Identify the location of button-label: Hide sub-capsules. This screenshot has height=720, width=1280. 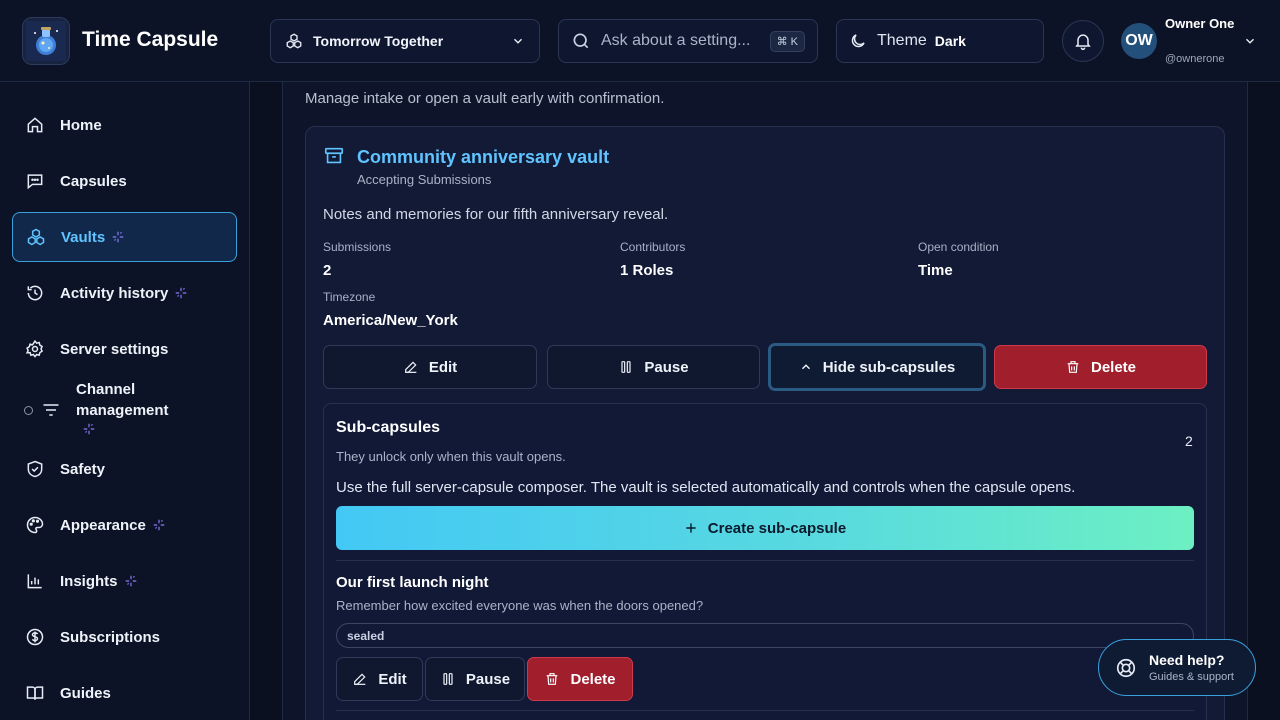
(889, 367).